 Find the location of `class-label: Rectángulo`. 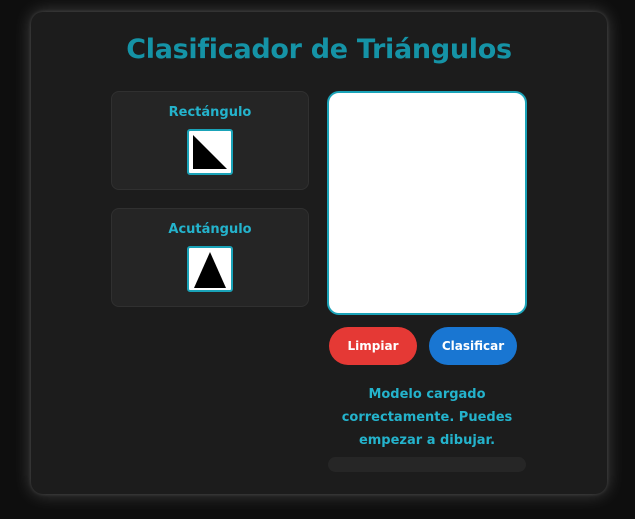

class-label: Rectángulo is located at coordinates (210, 112).